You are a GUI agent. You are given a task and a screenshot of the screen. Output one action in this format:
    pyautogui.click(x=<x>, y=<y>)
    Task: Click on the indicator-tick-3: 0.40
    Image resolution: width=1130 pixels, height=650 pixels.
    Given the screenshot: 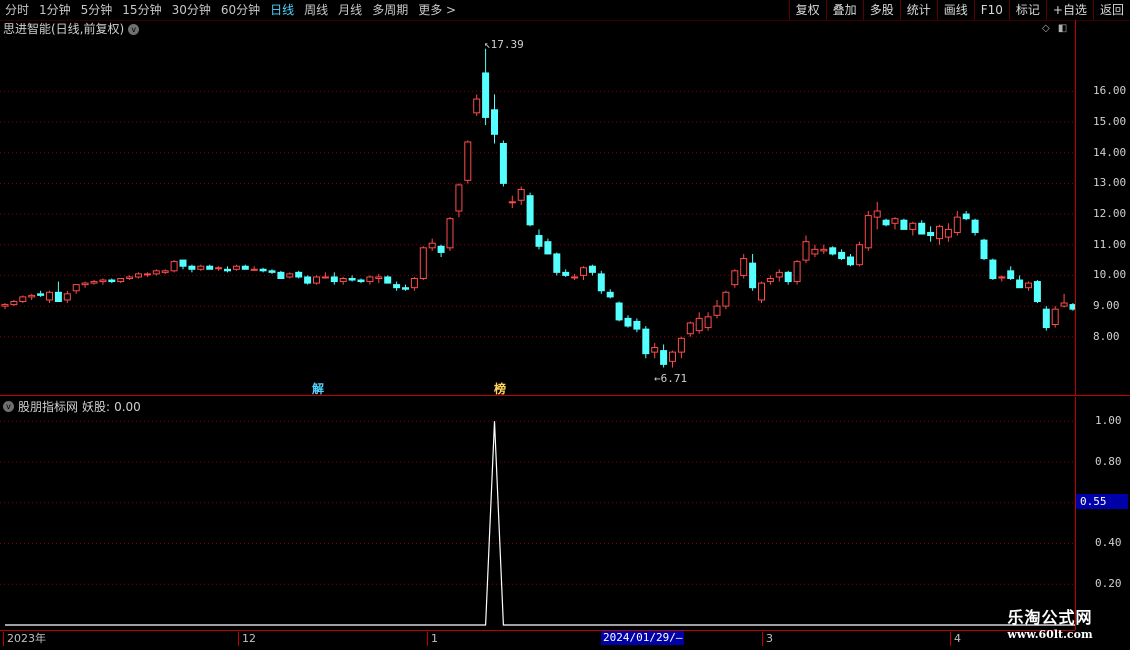 What is the action you would take?
    pyautogui.click(x=1108, y=543)
    